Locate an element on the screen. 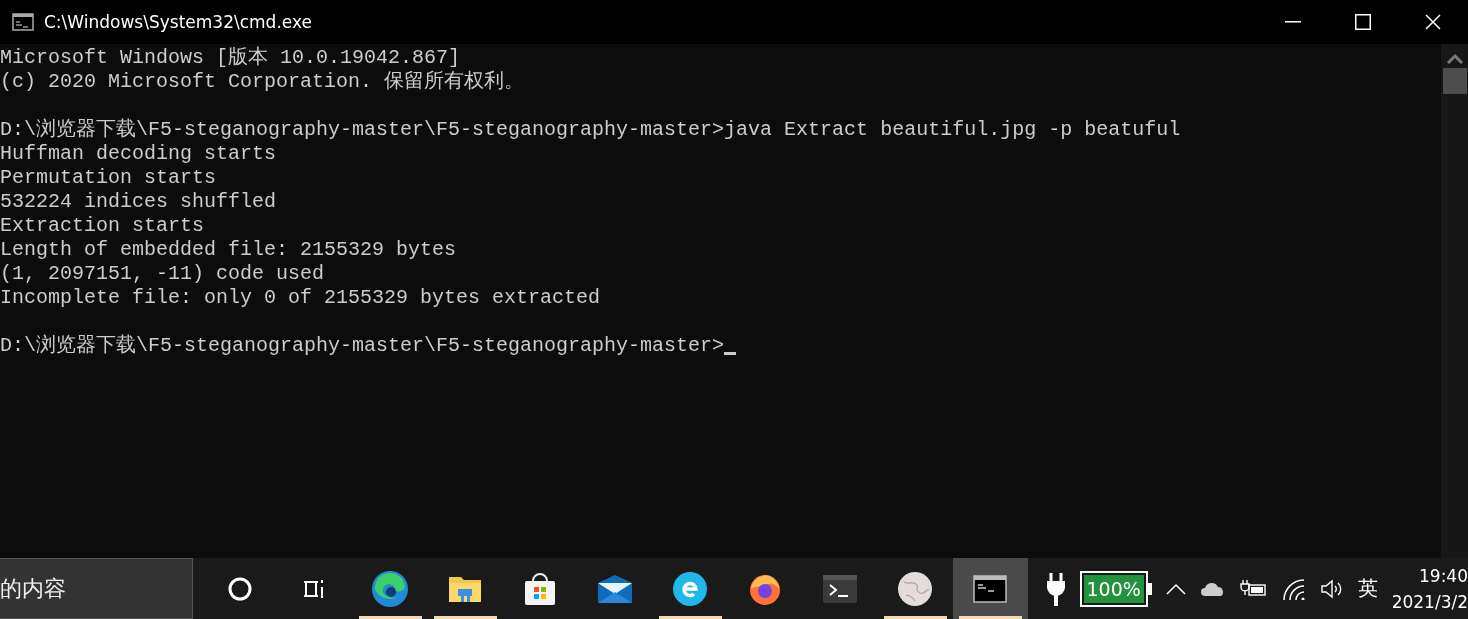  plug-icon is located at coordinates (1055, 588).